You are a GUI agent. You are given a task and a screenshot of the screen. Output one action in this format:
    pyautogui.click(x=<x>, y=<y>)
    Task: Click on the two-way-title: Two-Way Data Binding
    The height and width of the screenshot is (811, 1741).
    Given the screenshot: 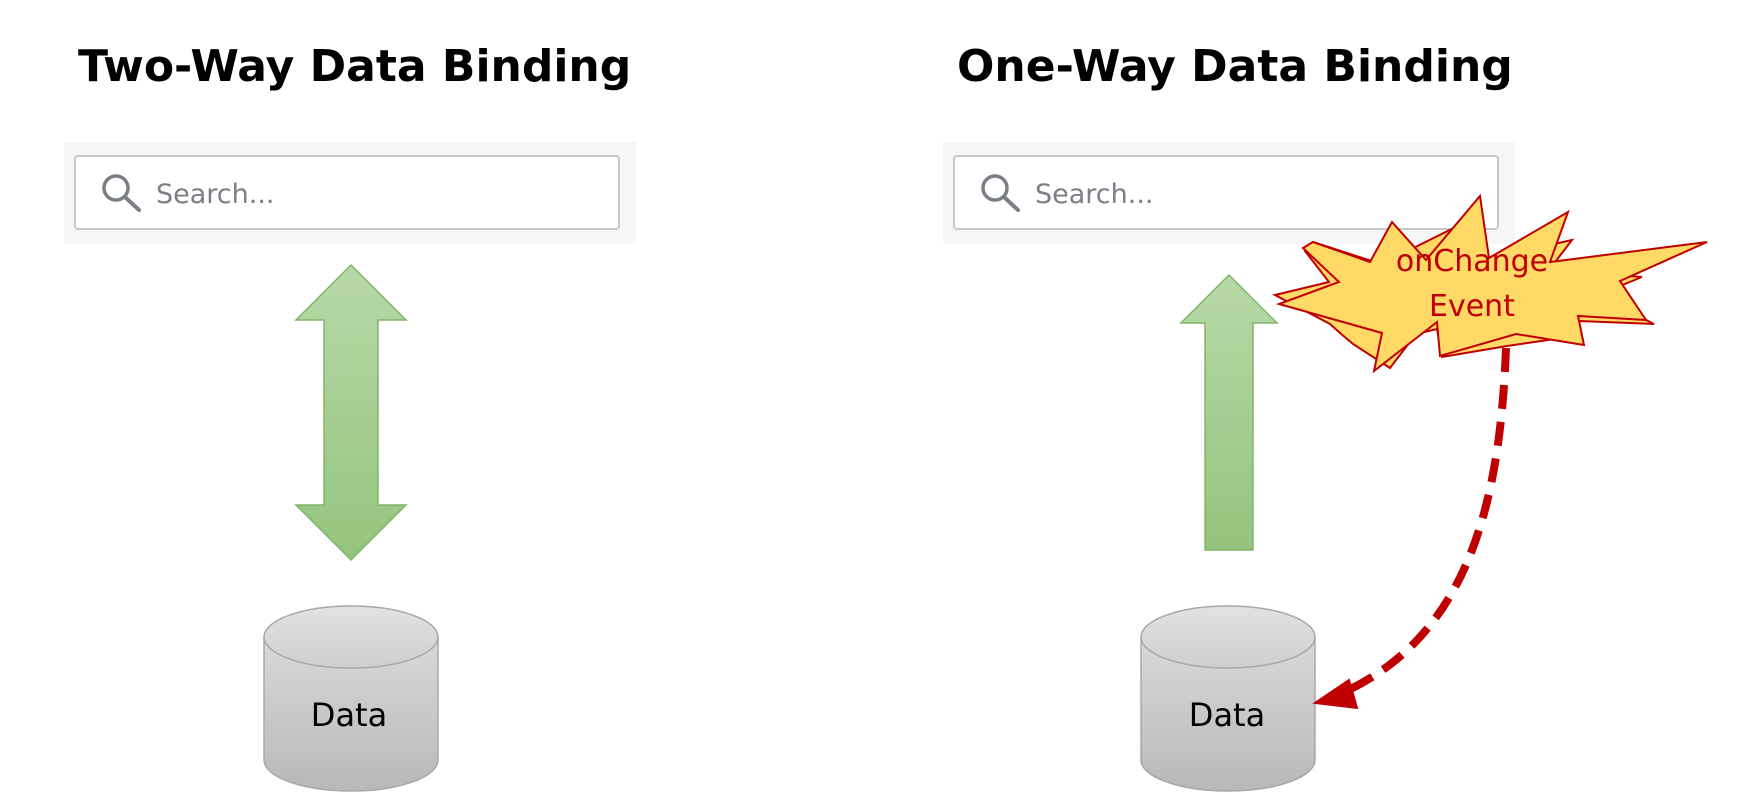 What is the action you would take?
    pyautogui.click(x=354, y=66)
    